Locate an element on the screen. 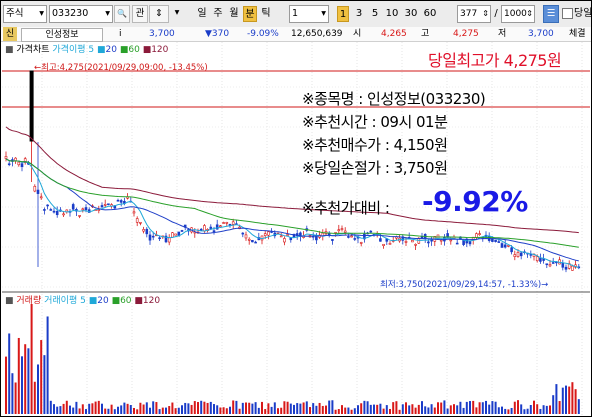  period-minute-button: 분 is located at coordinates (250, 14).